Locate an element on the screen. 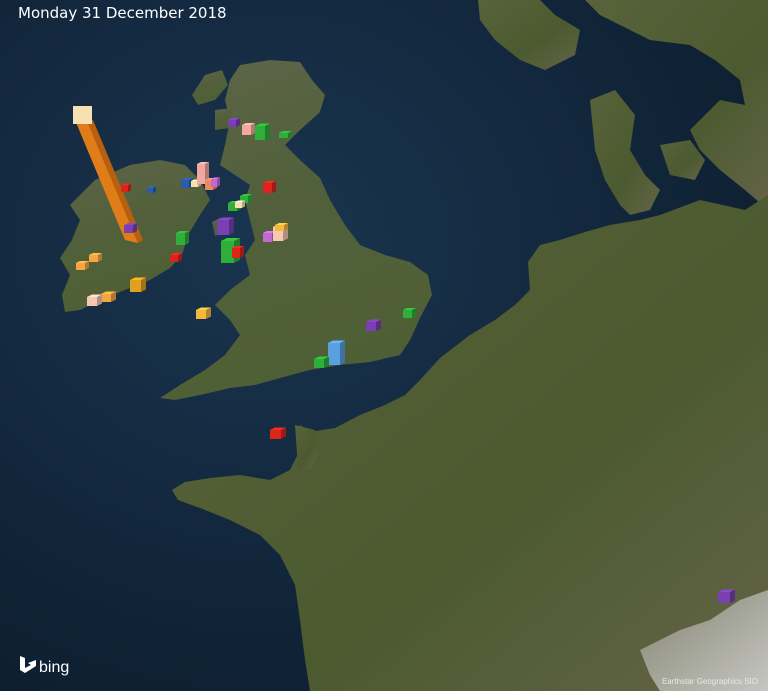 This screenshot has width=768, height=691. date-label: Monday 31 December 2018 is located at coordinates (122, 13).